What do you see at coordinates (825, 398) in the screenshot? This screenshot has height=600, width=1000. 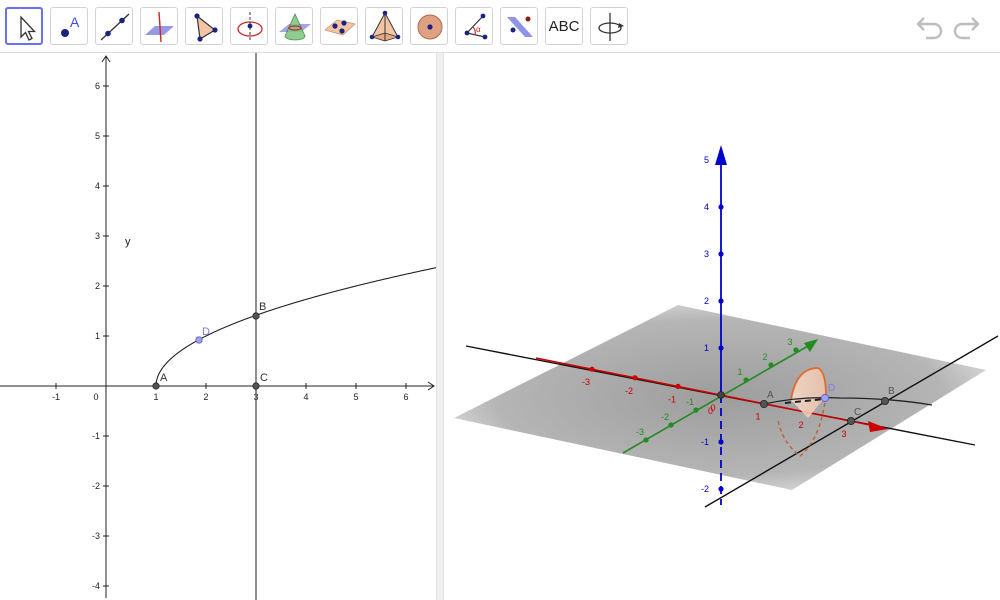 I see `point-d-3d` at bounding box center [825, 398].